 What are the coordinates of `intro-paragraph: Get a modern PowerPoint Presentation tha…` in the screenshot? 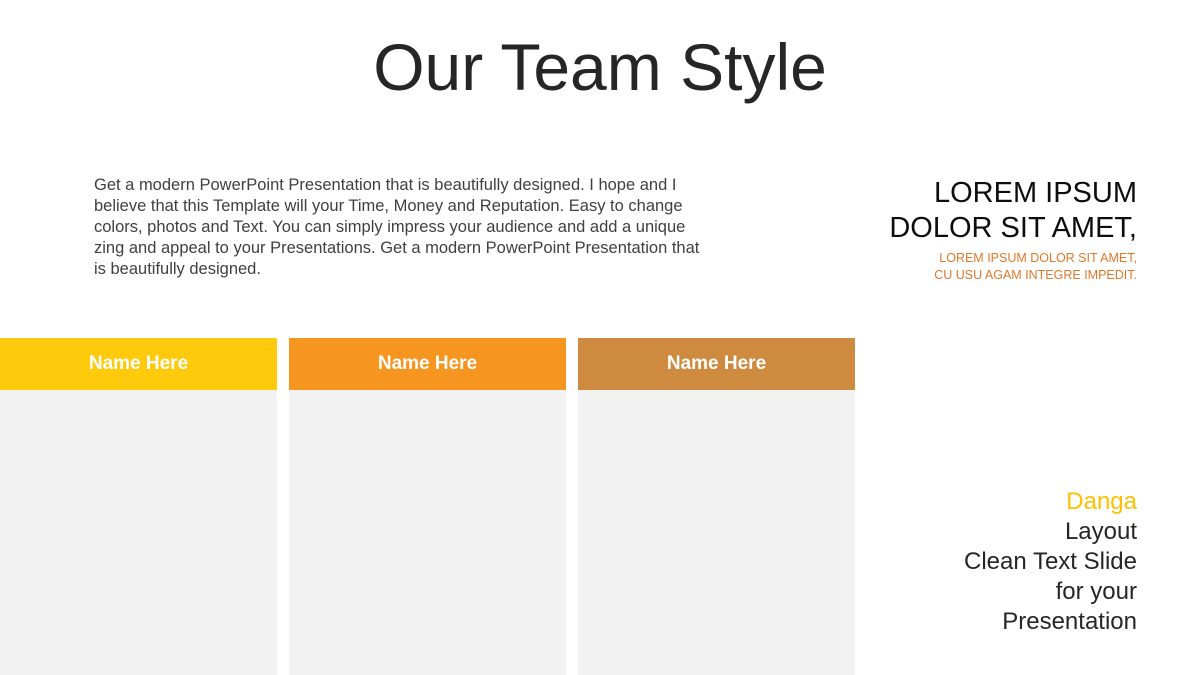 It's located at (397, 227).